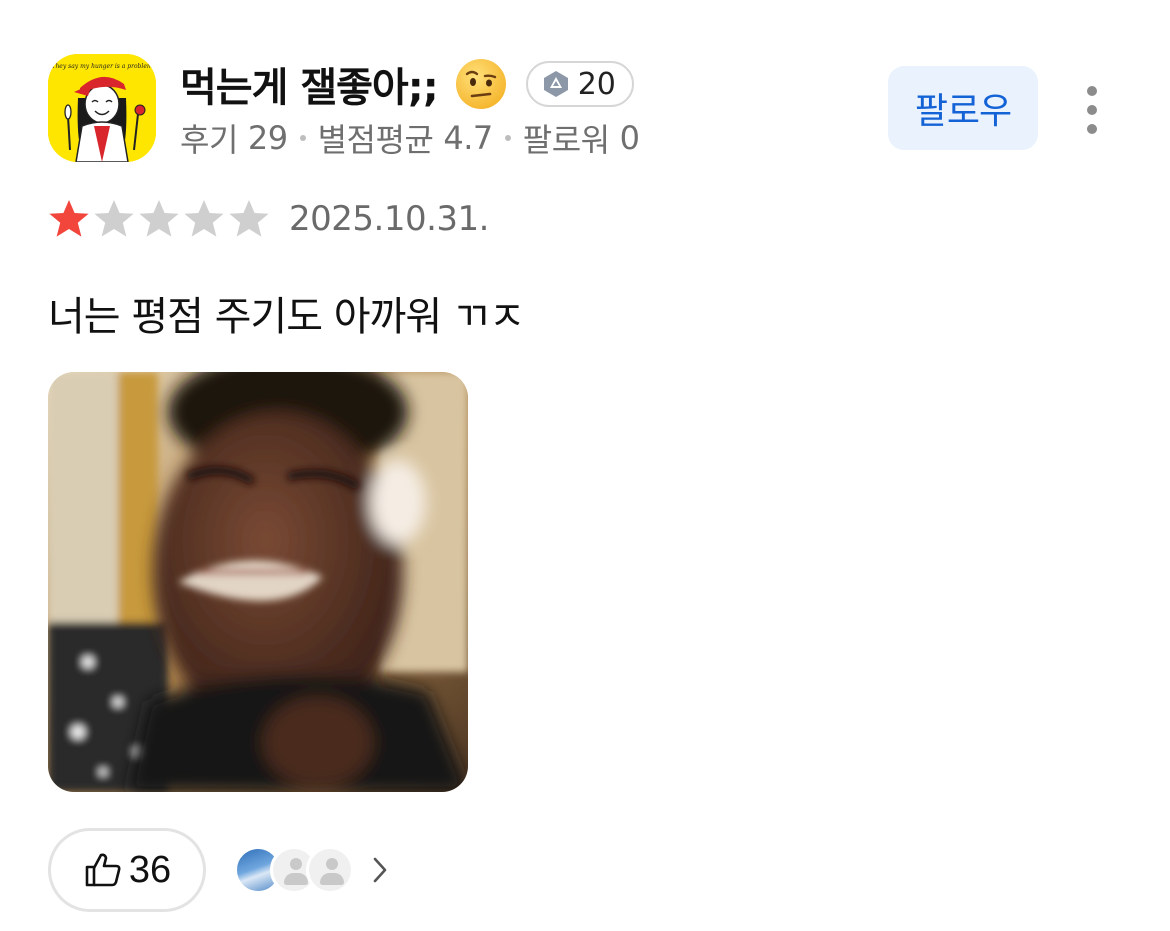  I want to click on reviewer-name: 먹는게 잴좋아;;, so click(309, 84).